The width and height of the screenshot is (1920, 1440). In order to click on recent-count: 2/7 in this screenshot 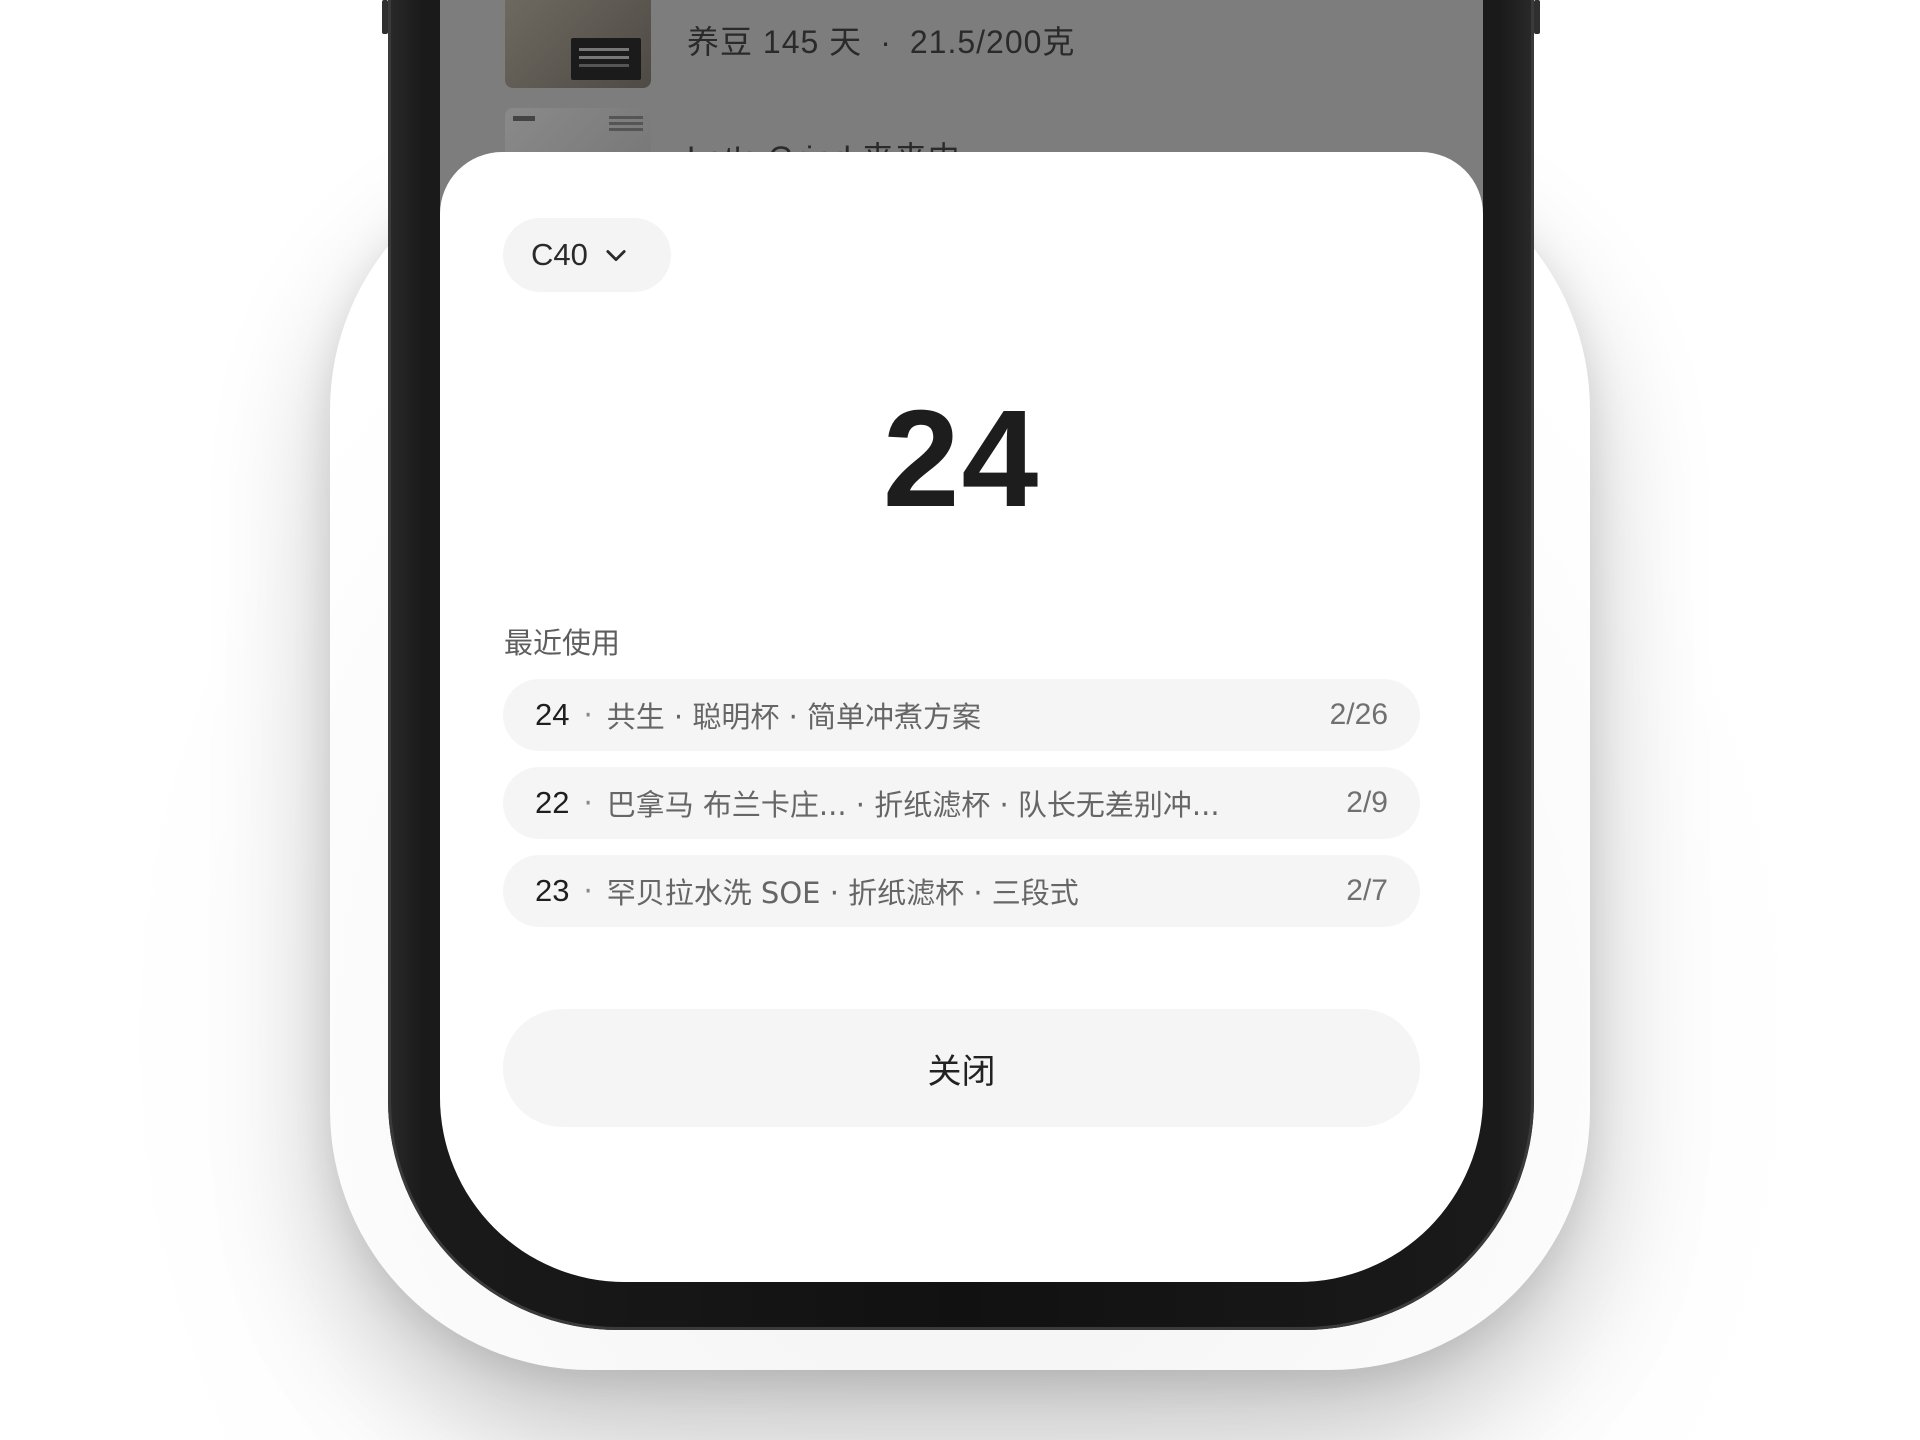, I will do `click(1367, 890)`.